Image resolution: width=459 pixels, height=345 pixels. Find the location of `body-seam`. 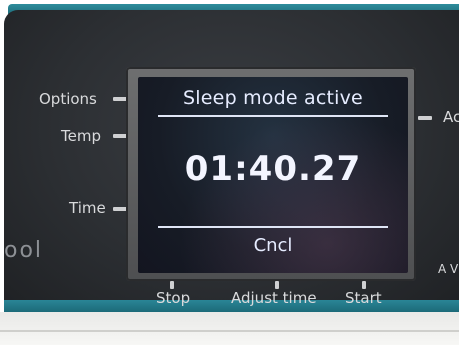

body-seam is located at coordinates (229, 331).